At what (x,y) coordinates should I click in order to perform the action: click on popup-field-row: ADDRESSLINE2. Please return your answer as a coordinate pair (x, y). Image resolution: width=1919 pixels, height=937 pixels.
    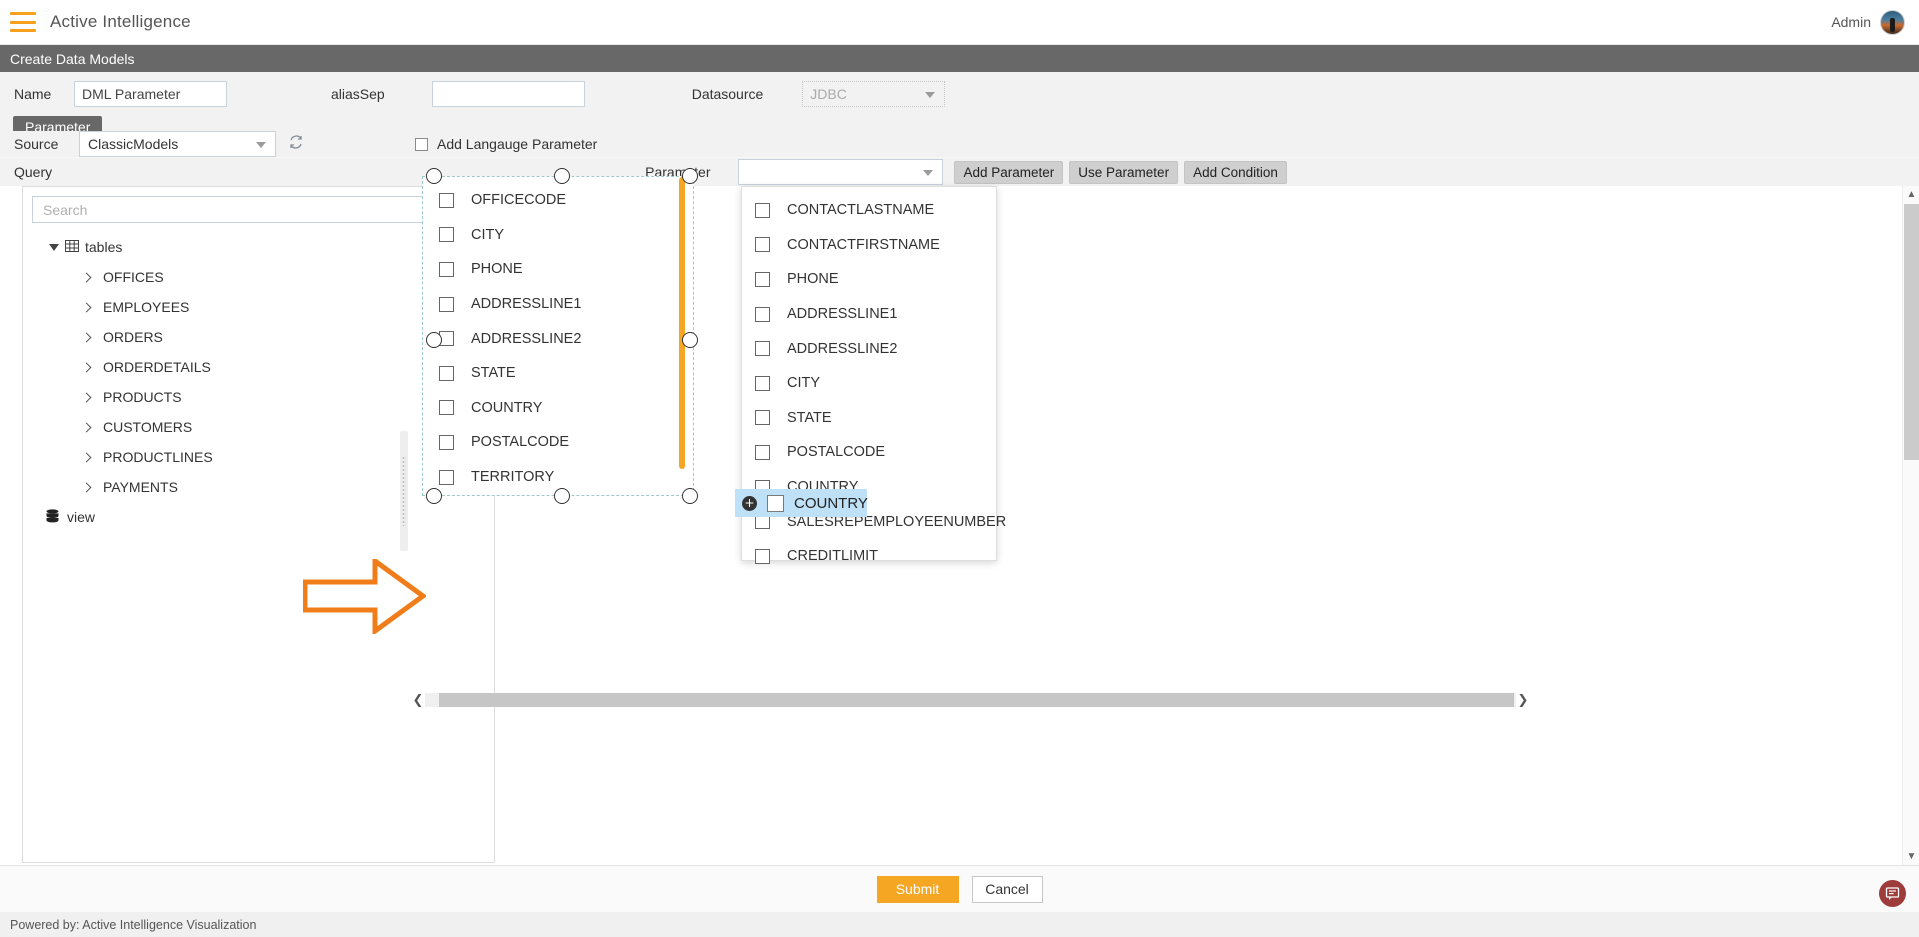
    Looking at the image, I should click on (869, 348).